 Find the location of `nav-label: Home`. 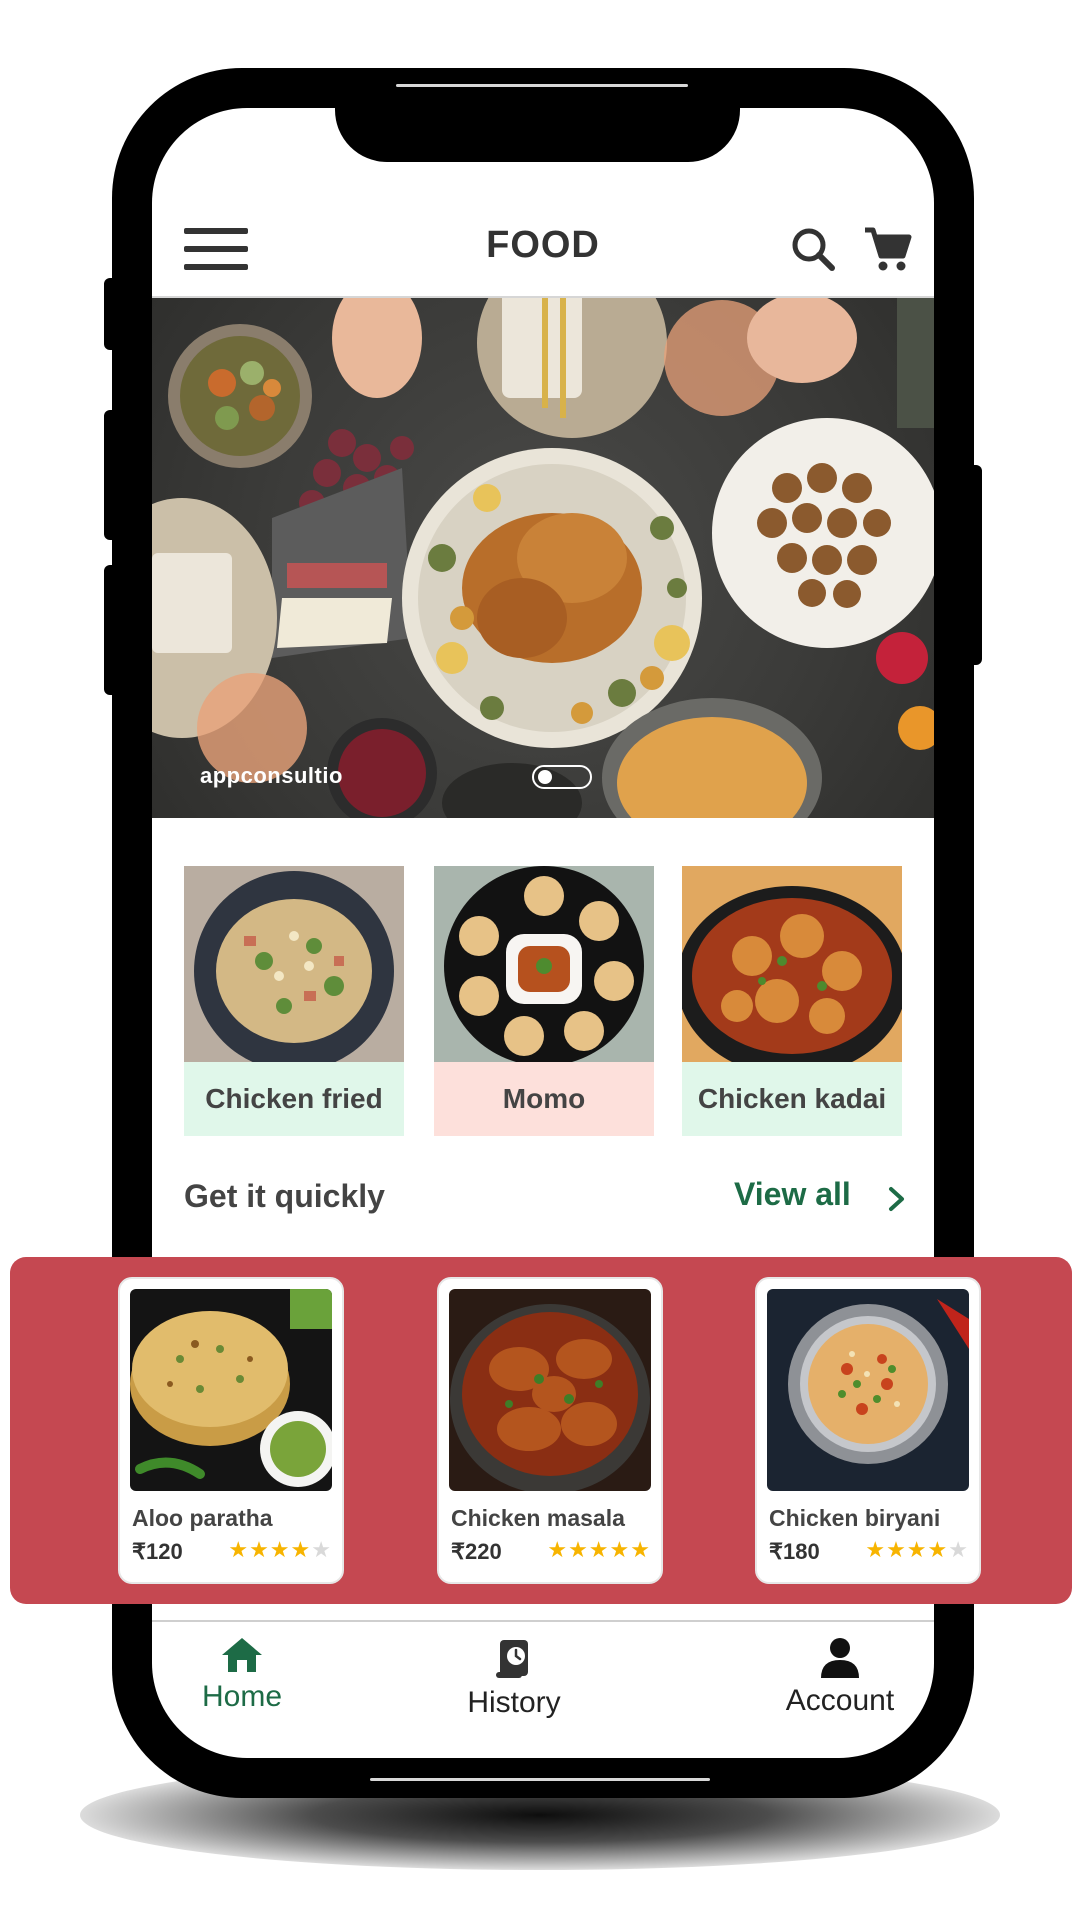

nav-label: Home is located at coordinates (242, 1696).